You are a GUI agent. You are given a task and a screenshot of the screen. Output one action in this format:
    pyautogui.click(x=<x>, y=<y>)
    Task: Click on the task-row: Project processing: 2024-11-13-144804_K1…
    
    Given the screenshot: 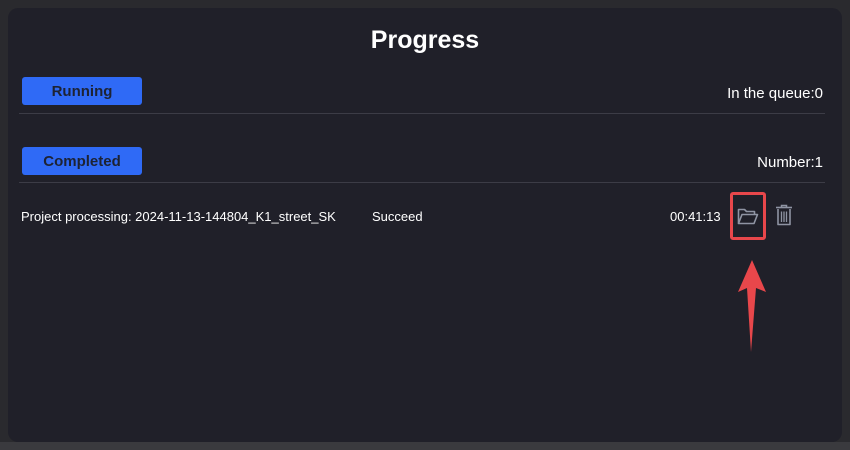 What is the action you would take?
    pyautogui.click(x=425, y=217)
    